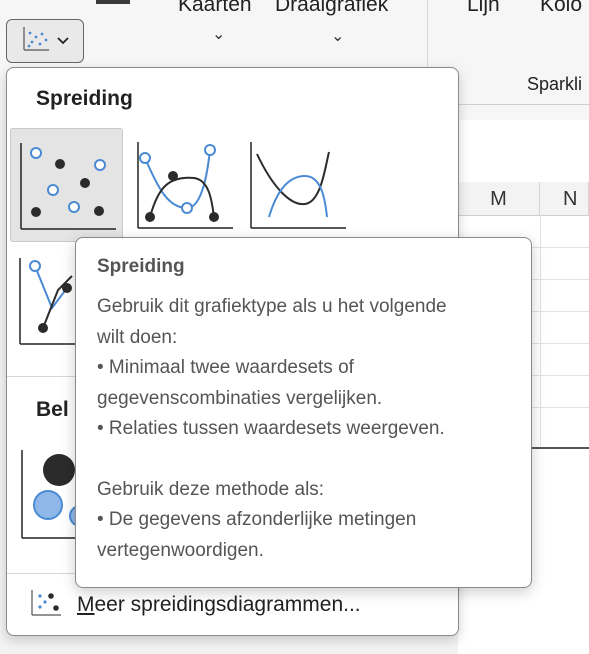  I want to click on pivotchart-chevron-down-icon: ⌄, so click(337, 36).